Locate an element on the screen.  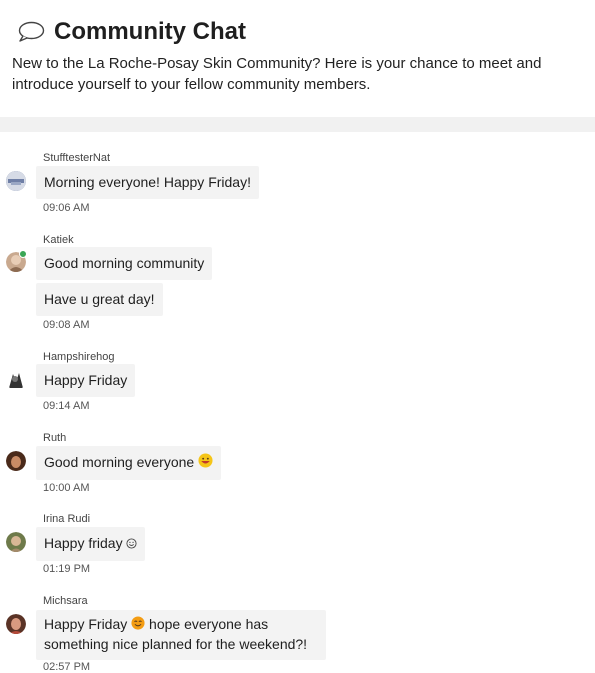
message-time: 02:57 PM is located at coordinates (67, 667).